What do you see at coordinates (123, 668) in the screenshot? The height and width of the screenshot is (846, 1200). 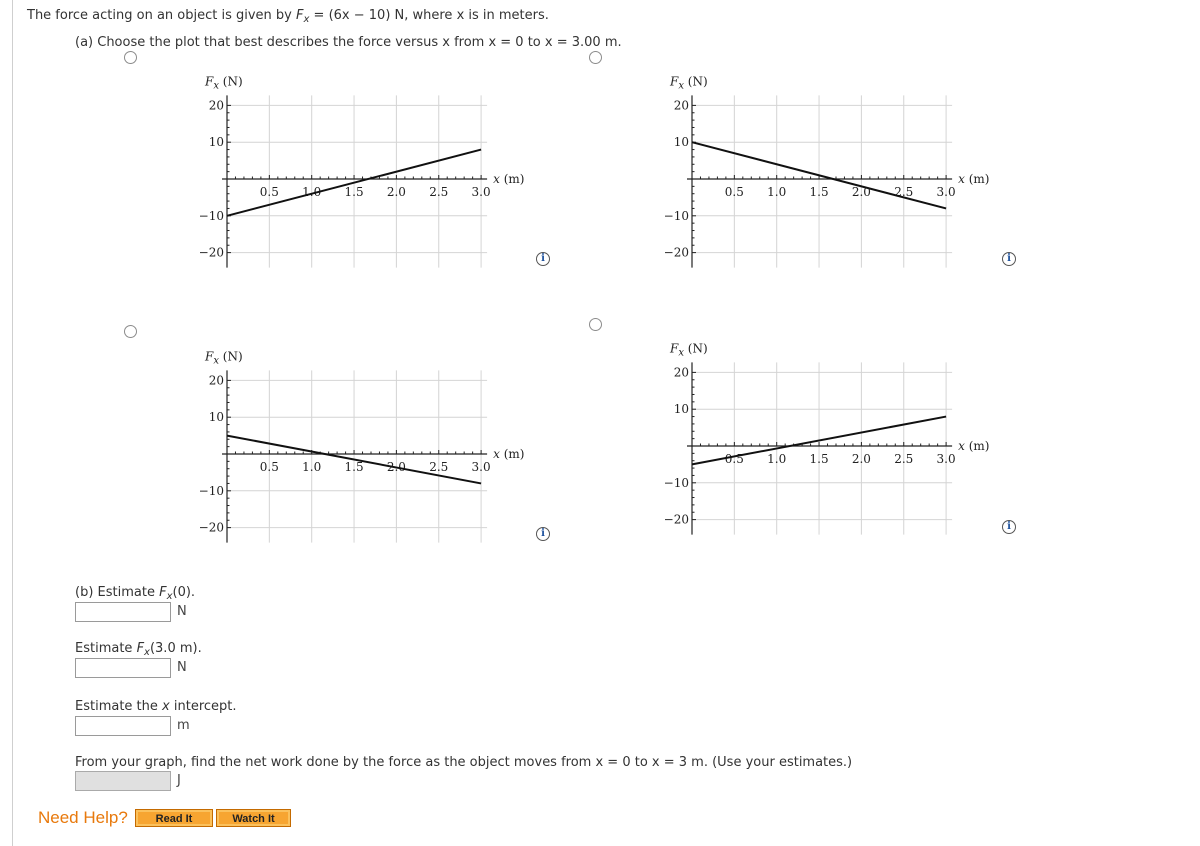 I see `fx3-input` at bounding box center [123, 668].